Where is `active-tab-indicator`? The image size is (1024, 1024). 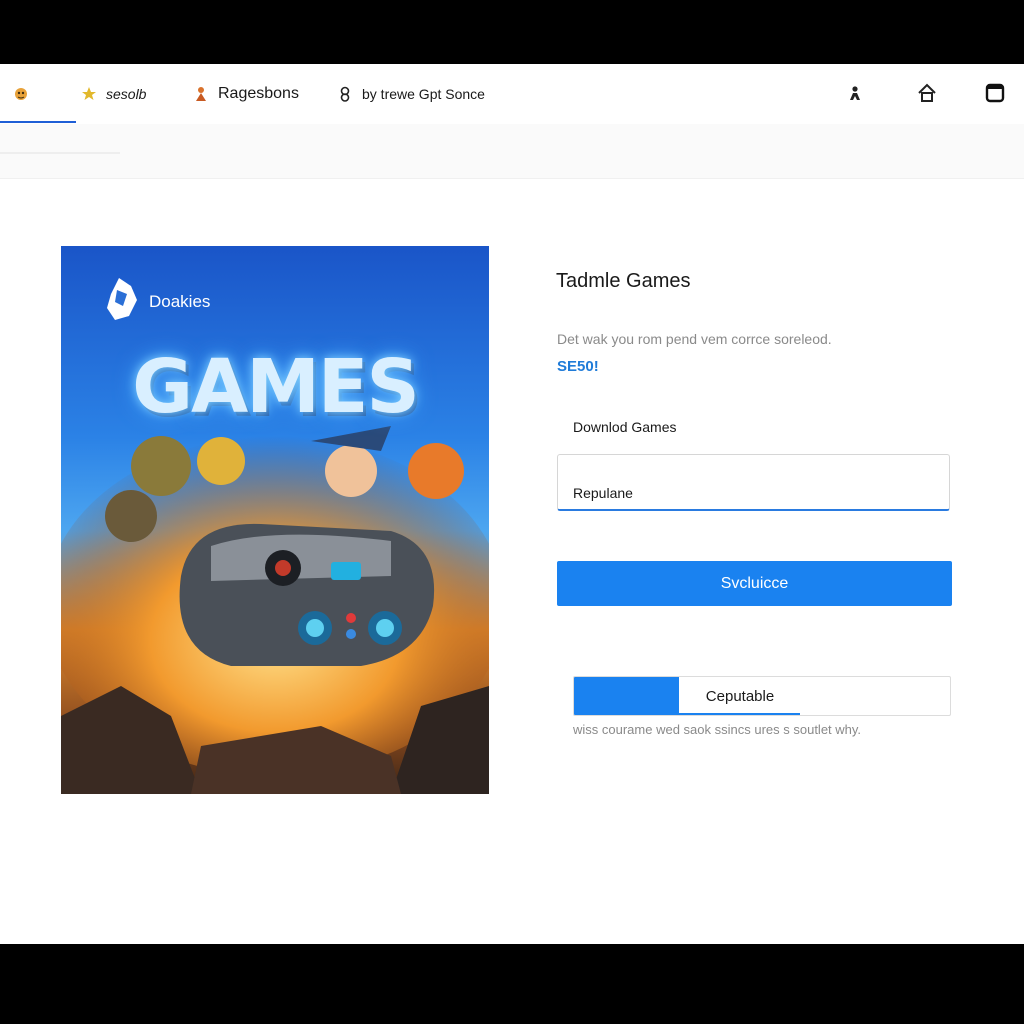 active-tab-indicator is located at coordinates (38, 122).